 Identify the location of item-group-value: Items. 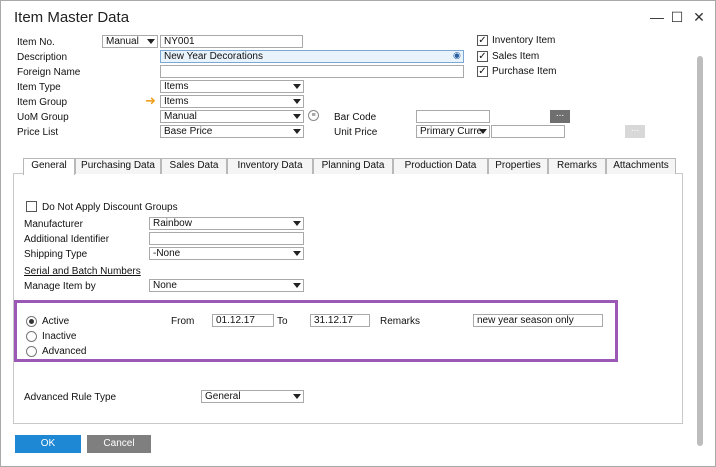
(176, 101).